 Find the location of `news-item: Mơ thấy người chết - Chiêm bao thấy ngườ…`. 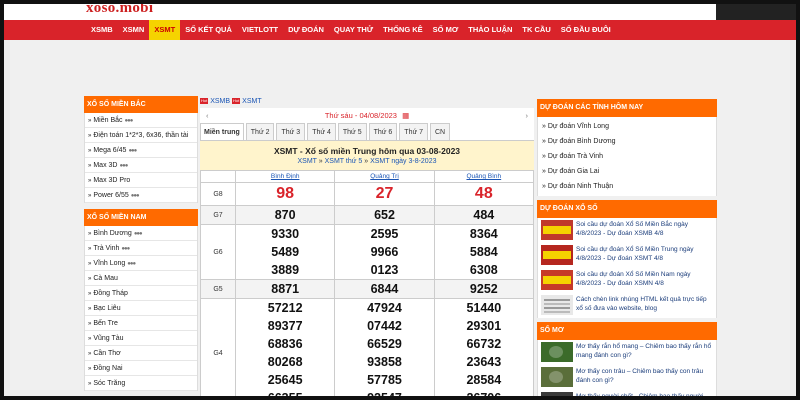

news-item: Mơ thấy người chết - Chiêm bao thấy ngườ… is located at coordinates (627, 395).